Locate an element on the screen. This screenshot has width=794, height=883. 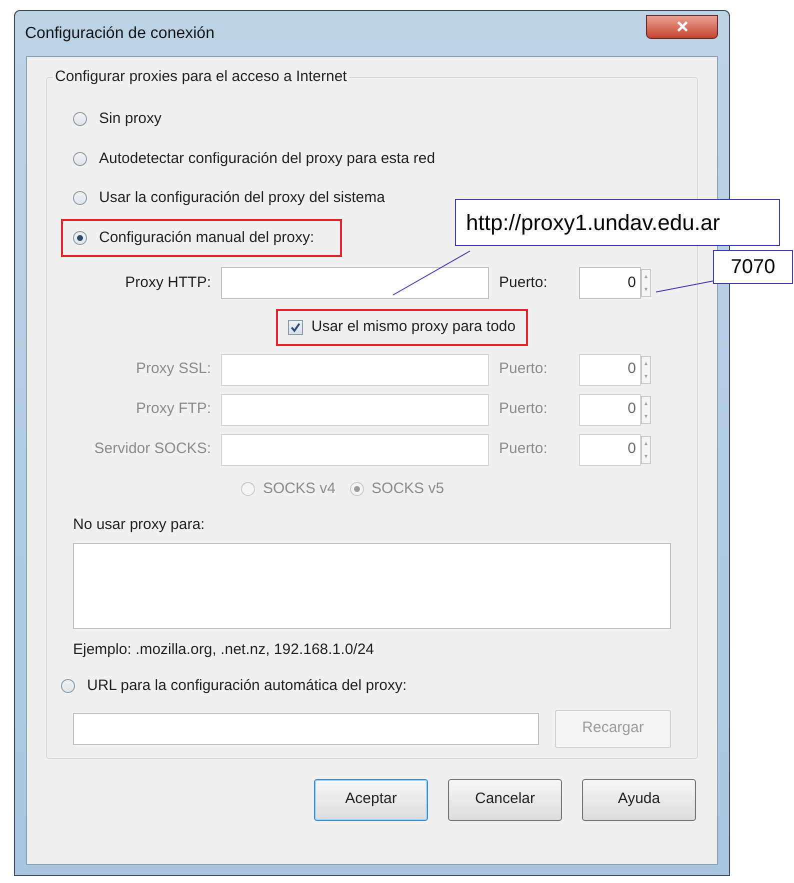
dialog-button: Aceptar is located at coordinates (371, 799).